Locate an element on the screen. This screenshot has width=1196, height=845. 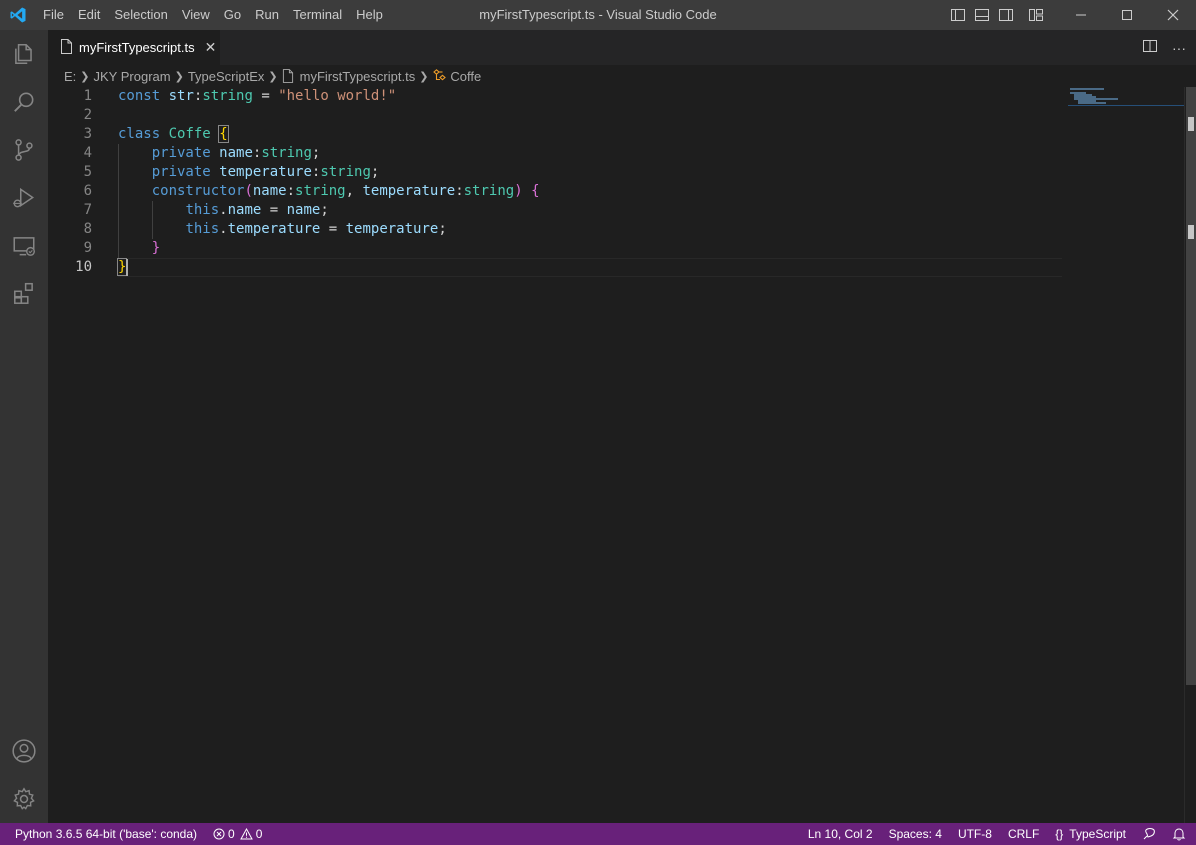
language-label: TypeScript is located at coordinates (1097, 834).